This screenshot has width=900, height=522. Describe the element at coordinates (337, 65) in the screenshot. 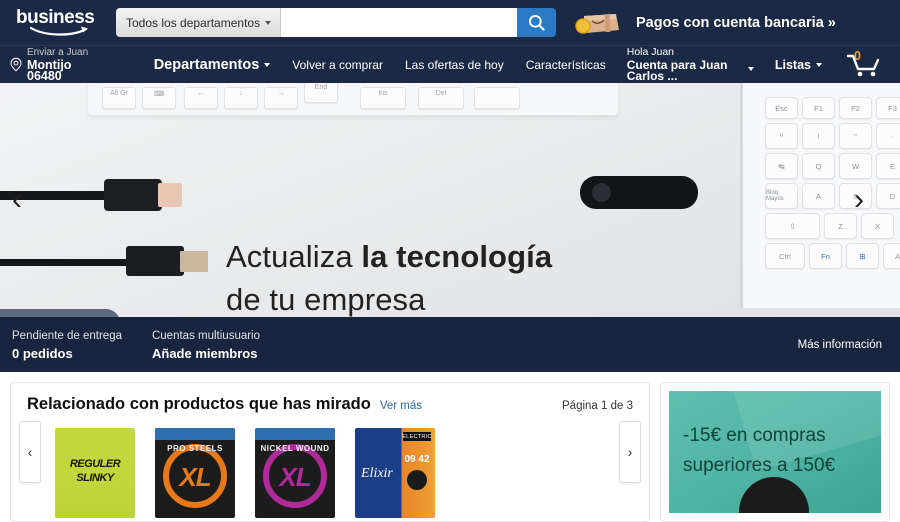

I see `nav-link-buy-again: Volver a comprar` at that location.